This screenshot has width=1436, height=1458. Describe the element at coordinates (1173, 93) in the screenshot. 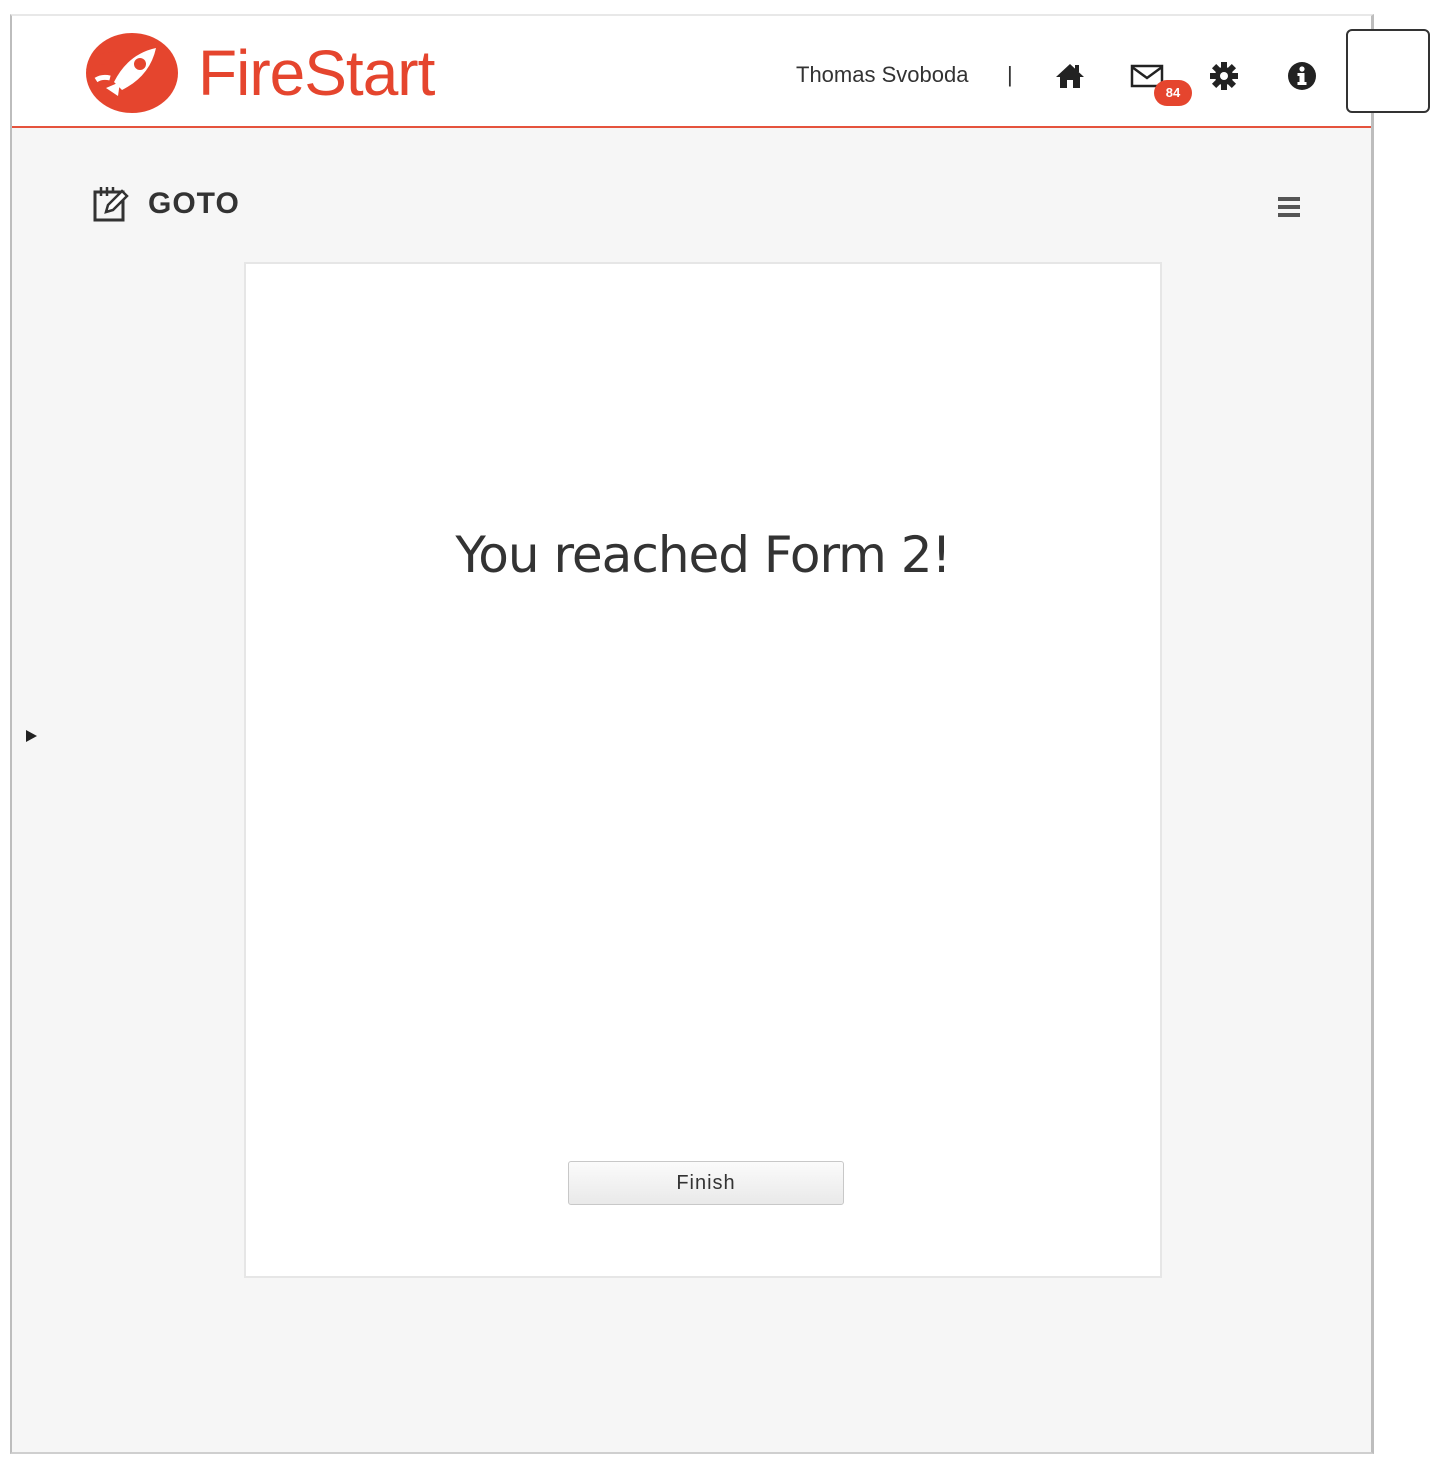

I see `mail-count-badge: 84` at that location.